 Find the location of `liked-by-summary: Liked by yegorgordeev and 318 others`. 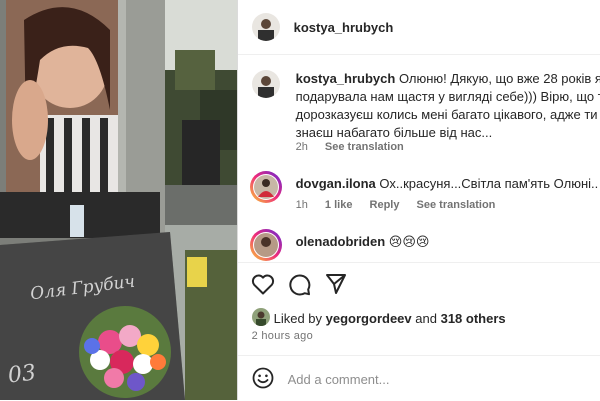

liked-by-summary: Liked by yegorgordeev and 318 others is located at coordinates (390, 318).